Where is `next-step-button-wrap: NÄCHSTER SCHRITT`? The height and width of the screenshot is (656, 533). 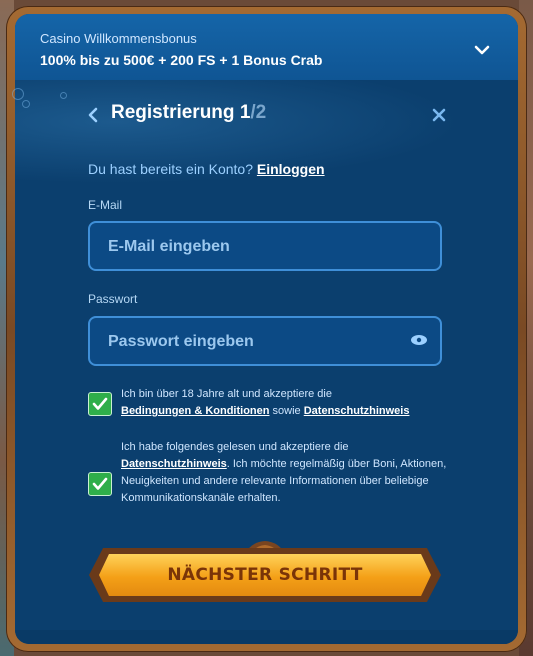
next-step-button-wrap: NÄCHSTER SCHRITT is located at coordinates (265, 572).